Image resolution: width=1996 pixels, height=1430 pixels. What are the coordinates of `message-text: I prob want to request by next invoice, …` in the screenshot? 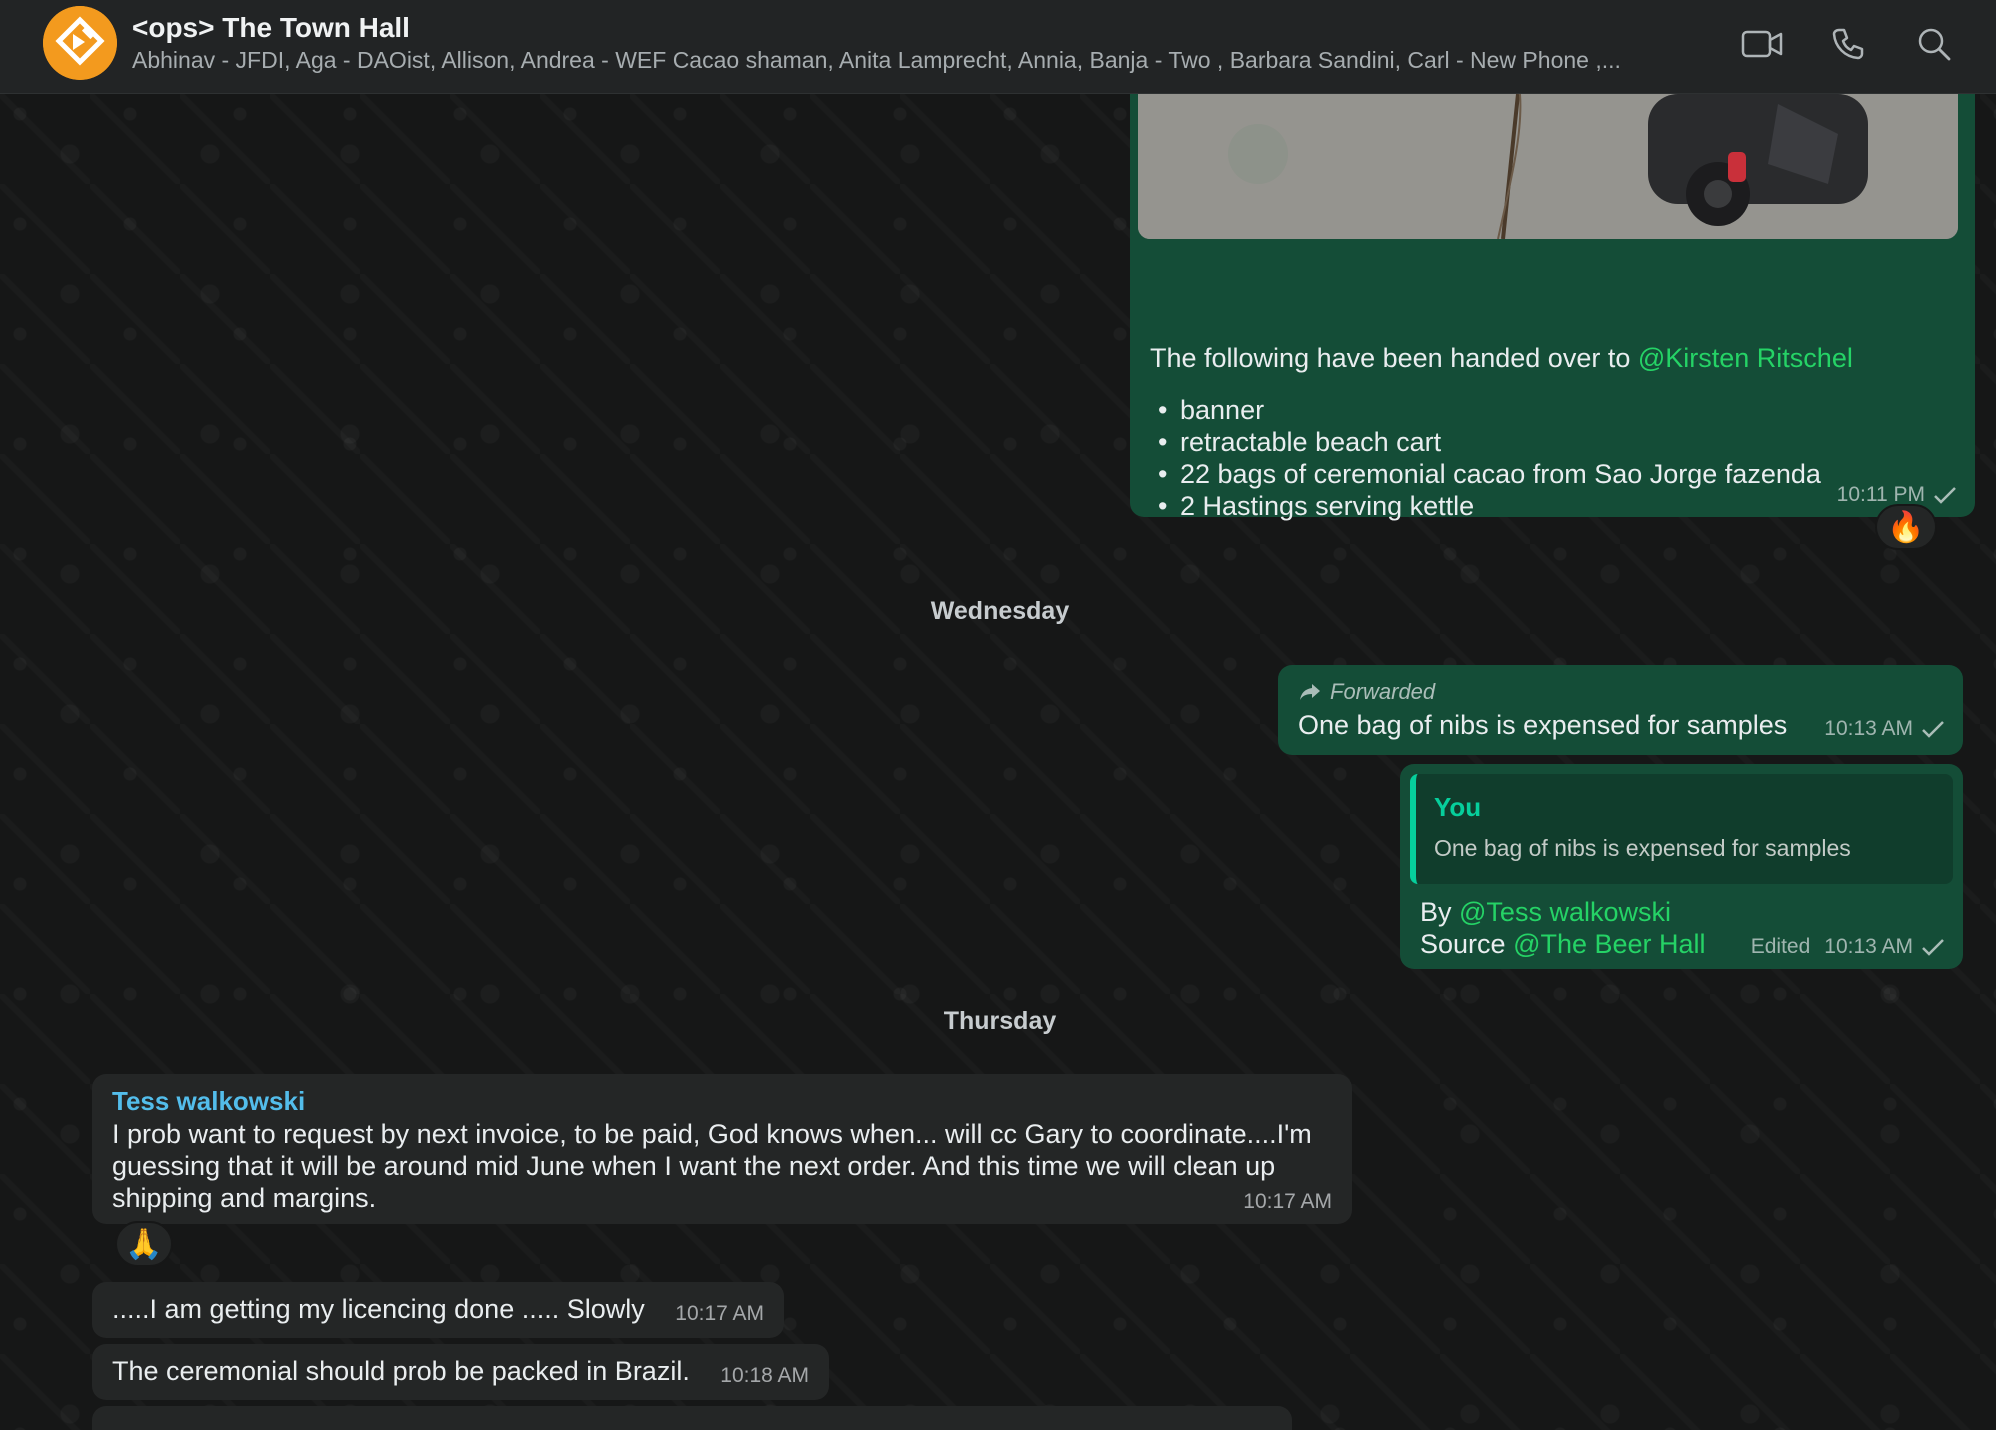 It's located at (727, 1166).